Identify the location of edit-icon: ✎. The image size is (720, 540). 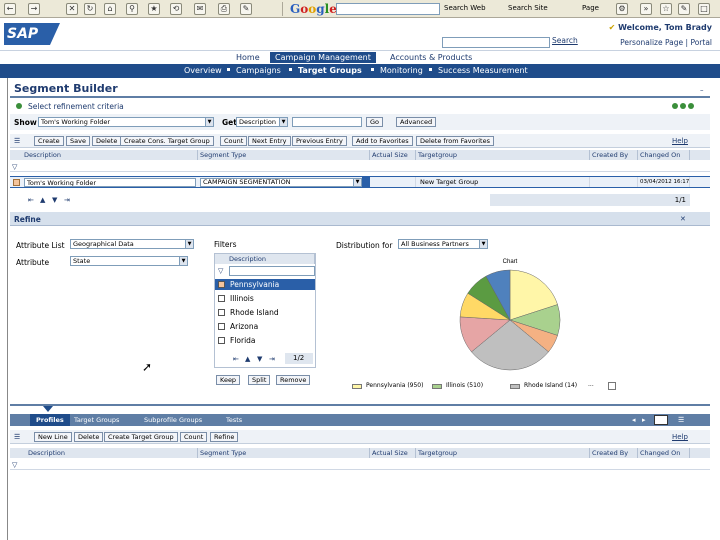
(246, 9).